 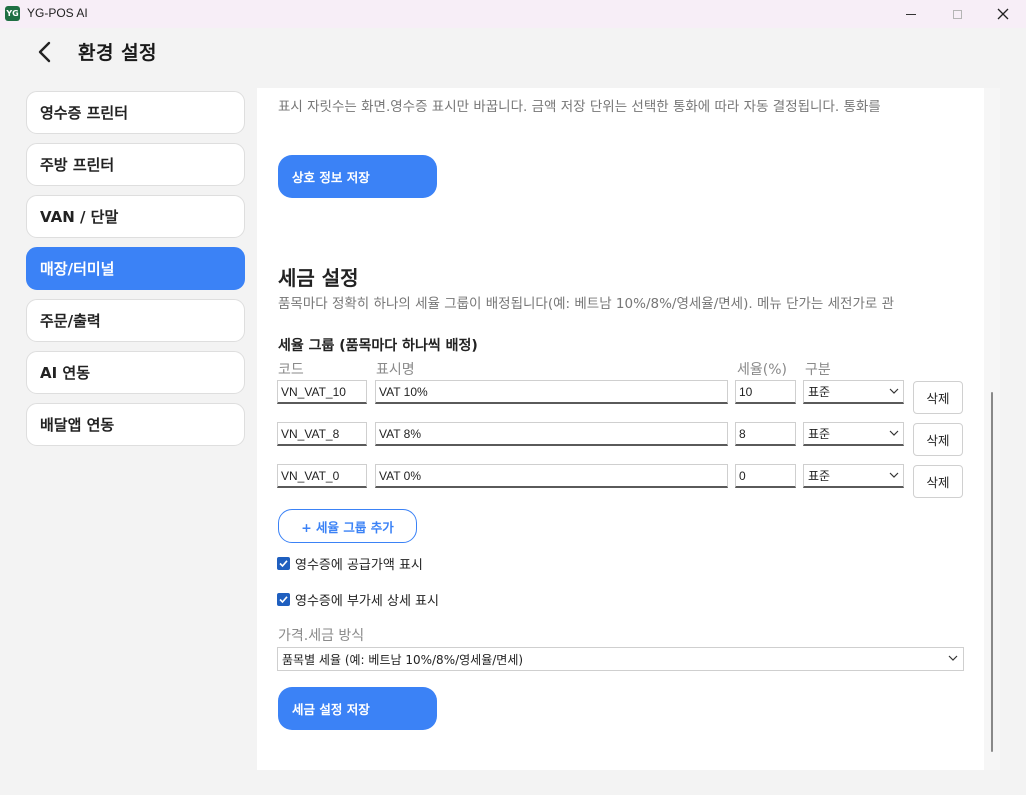 I want to click on tax-name-input: VAT 0%, so click(x=551, y=476).